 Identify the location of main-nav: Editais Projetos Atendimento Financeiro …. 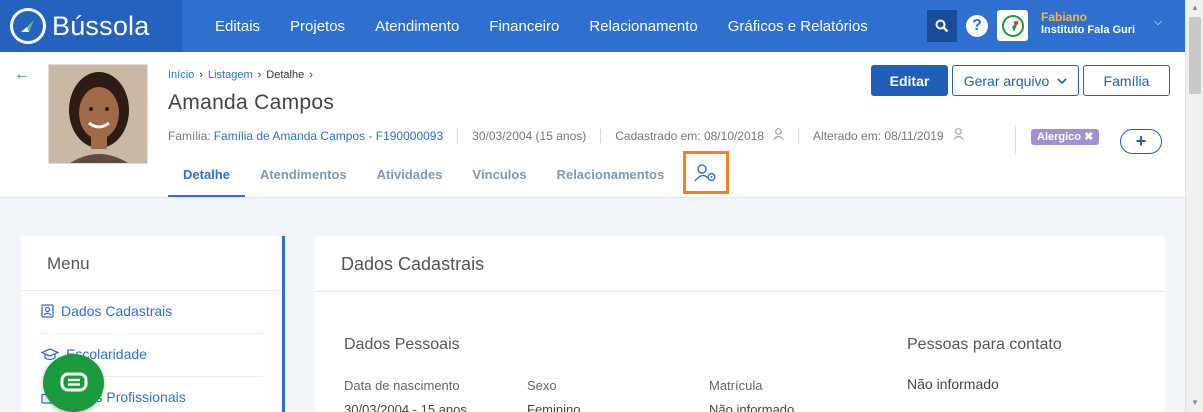
(541, 26).